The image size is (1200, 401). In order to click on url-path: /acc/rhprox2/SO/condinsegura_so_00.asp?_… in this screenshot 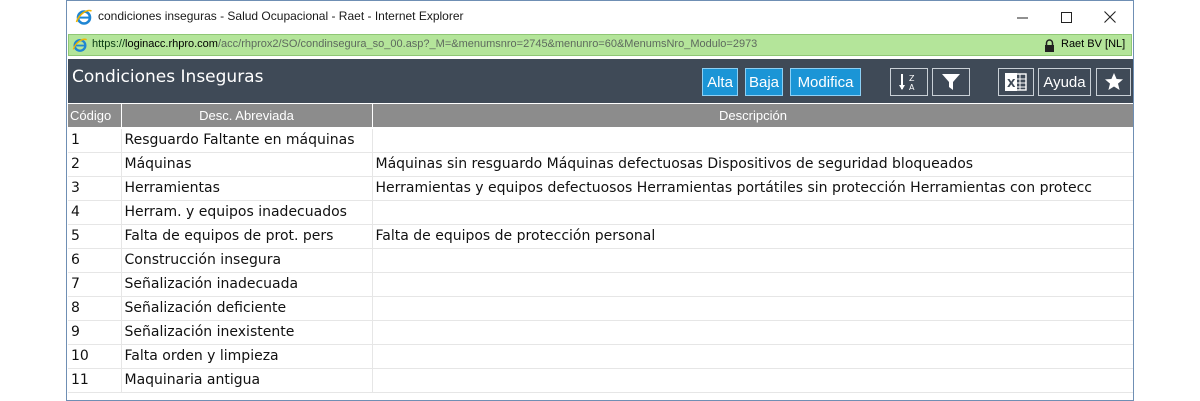, I will do `click(487, 44)`.